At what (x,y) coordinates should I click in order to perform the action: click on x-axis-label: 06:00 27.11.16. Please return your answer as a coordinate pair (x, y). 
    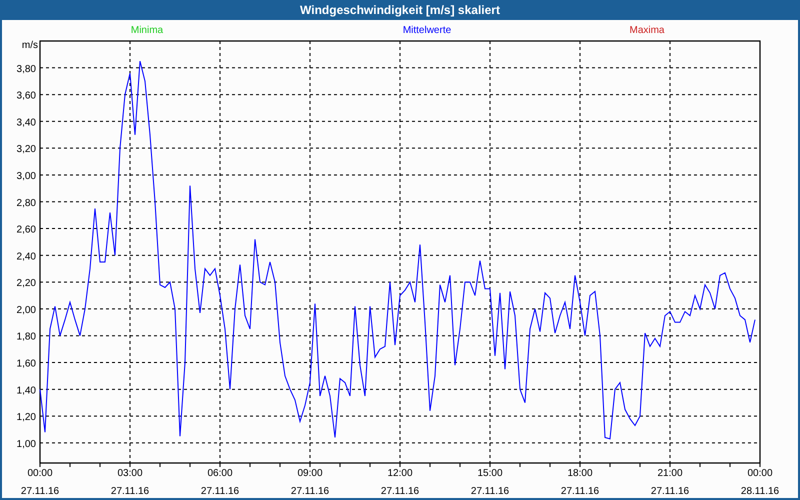
    Looking at the image, I should click on (220, 482).